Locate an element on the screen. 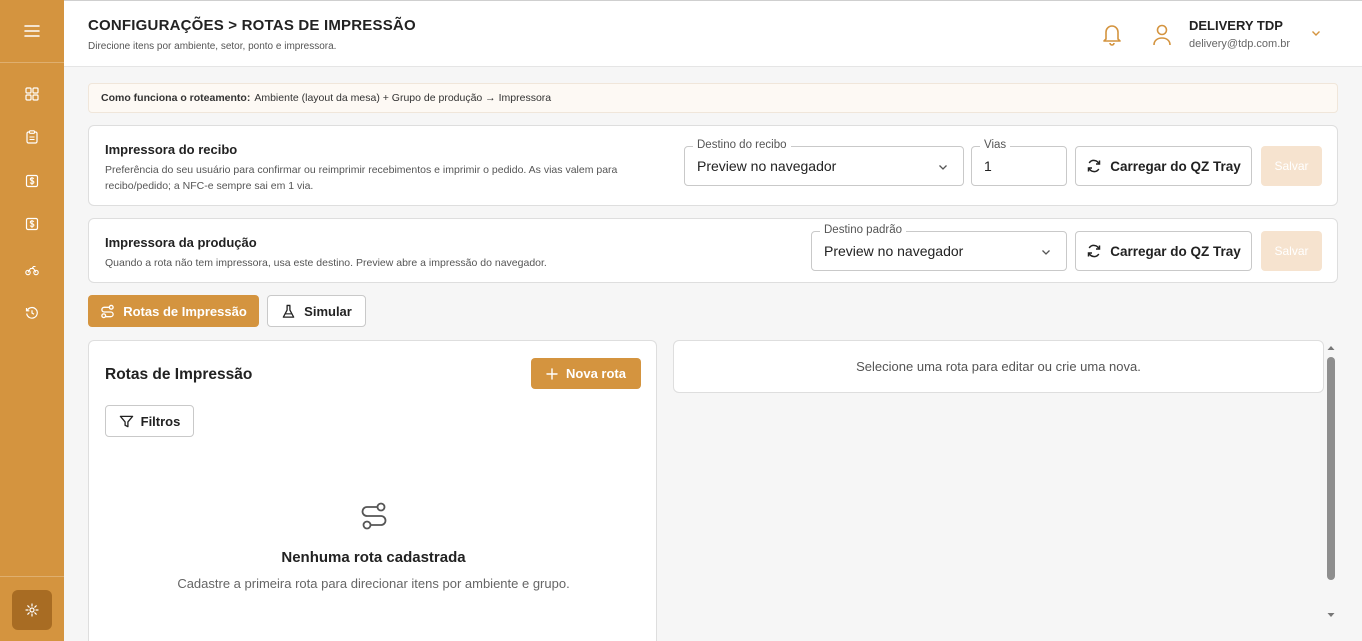 The width and height of the screenshot is (1362, 641). tab-simulate: Simular is located at coordinates (316, 311).